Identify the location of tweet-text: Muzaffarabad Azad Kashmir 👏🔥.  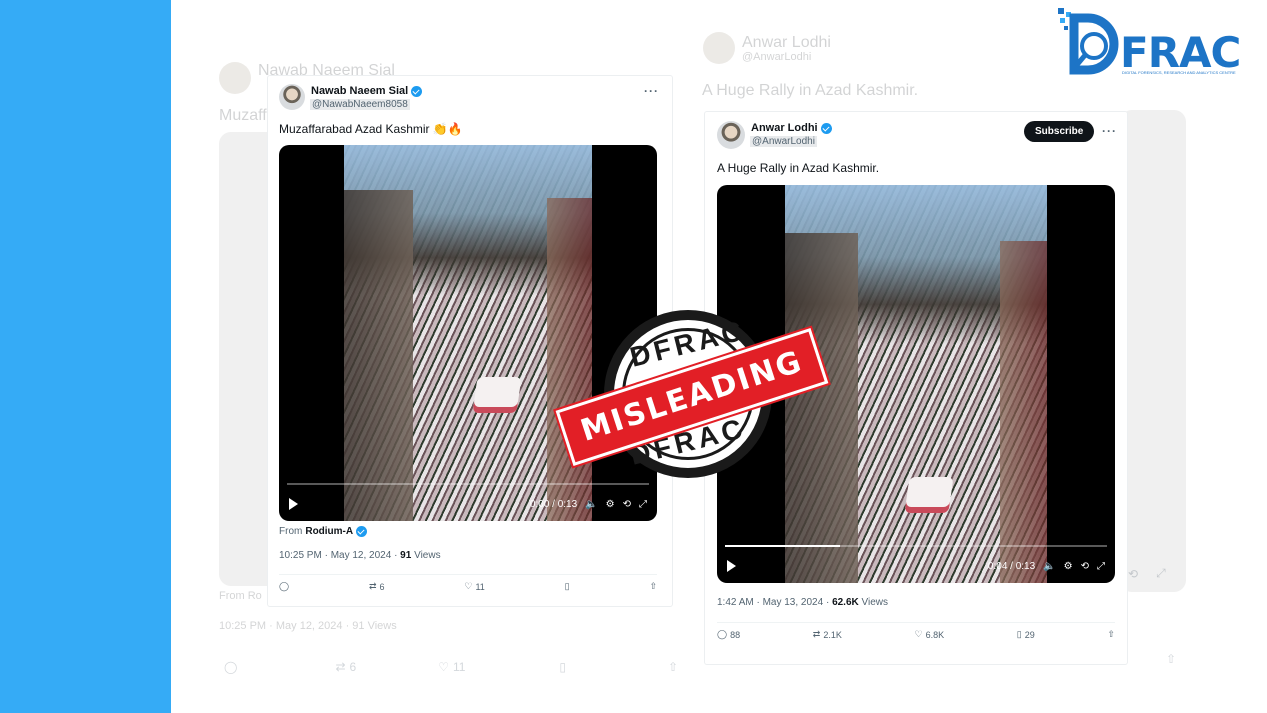
(371, 129).